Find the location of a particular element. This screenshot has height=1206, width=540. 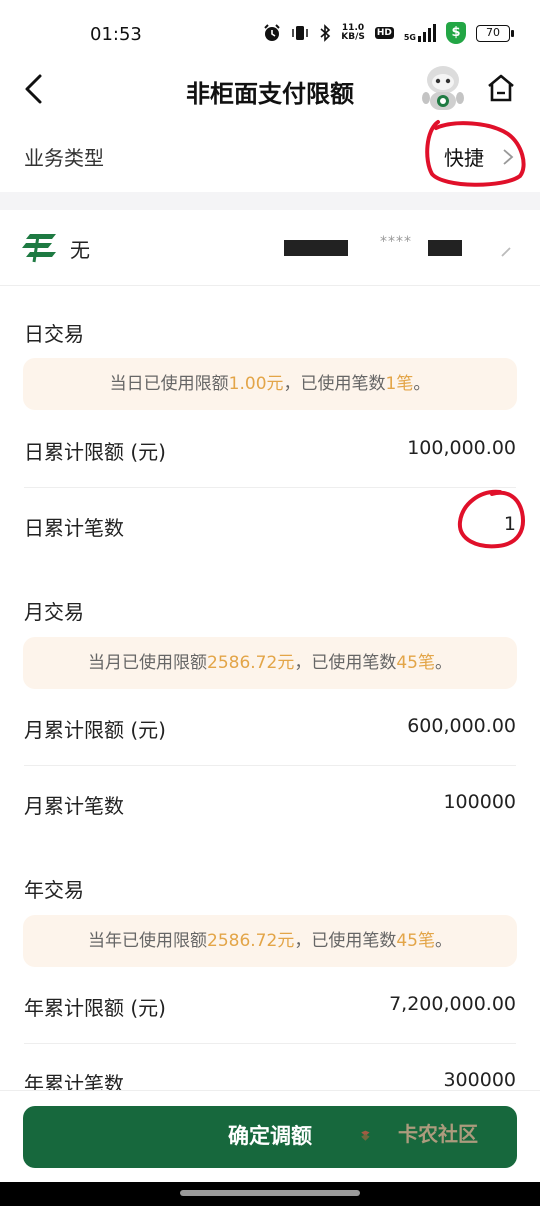

monthly-count-value: 100000 is located at coordinates (479, 802).